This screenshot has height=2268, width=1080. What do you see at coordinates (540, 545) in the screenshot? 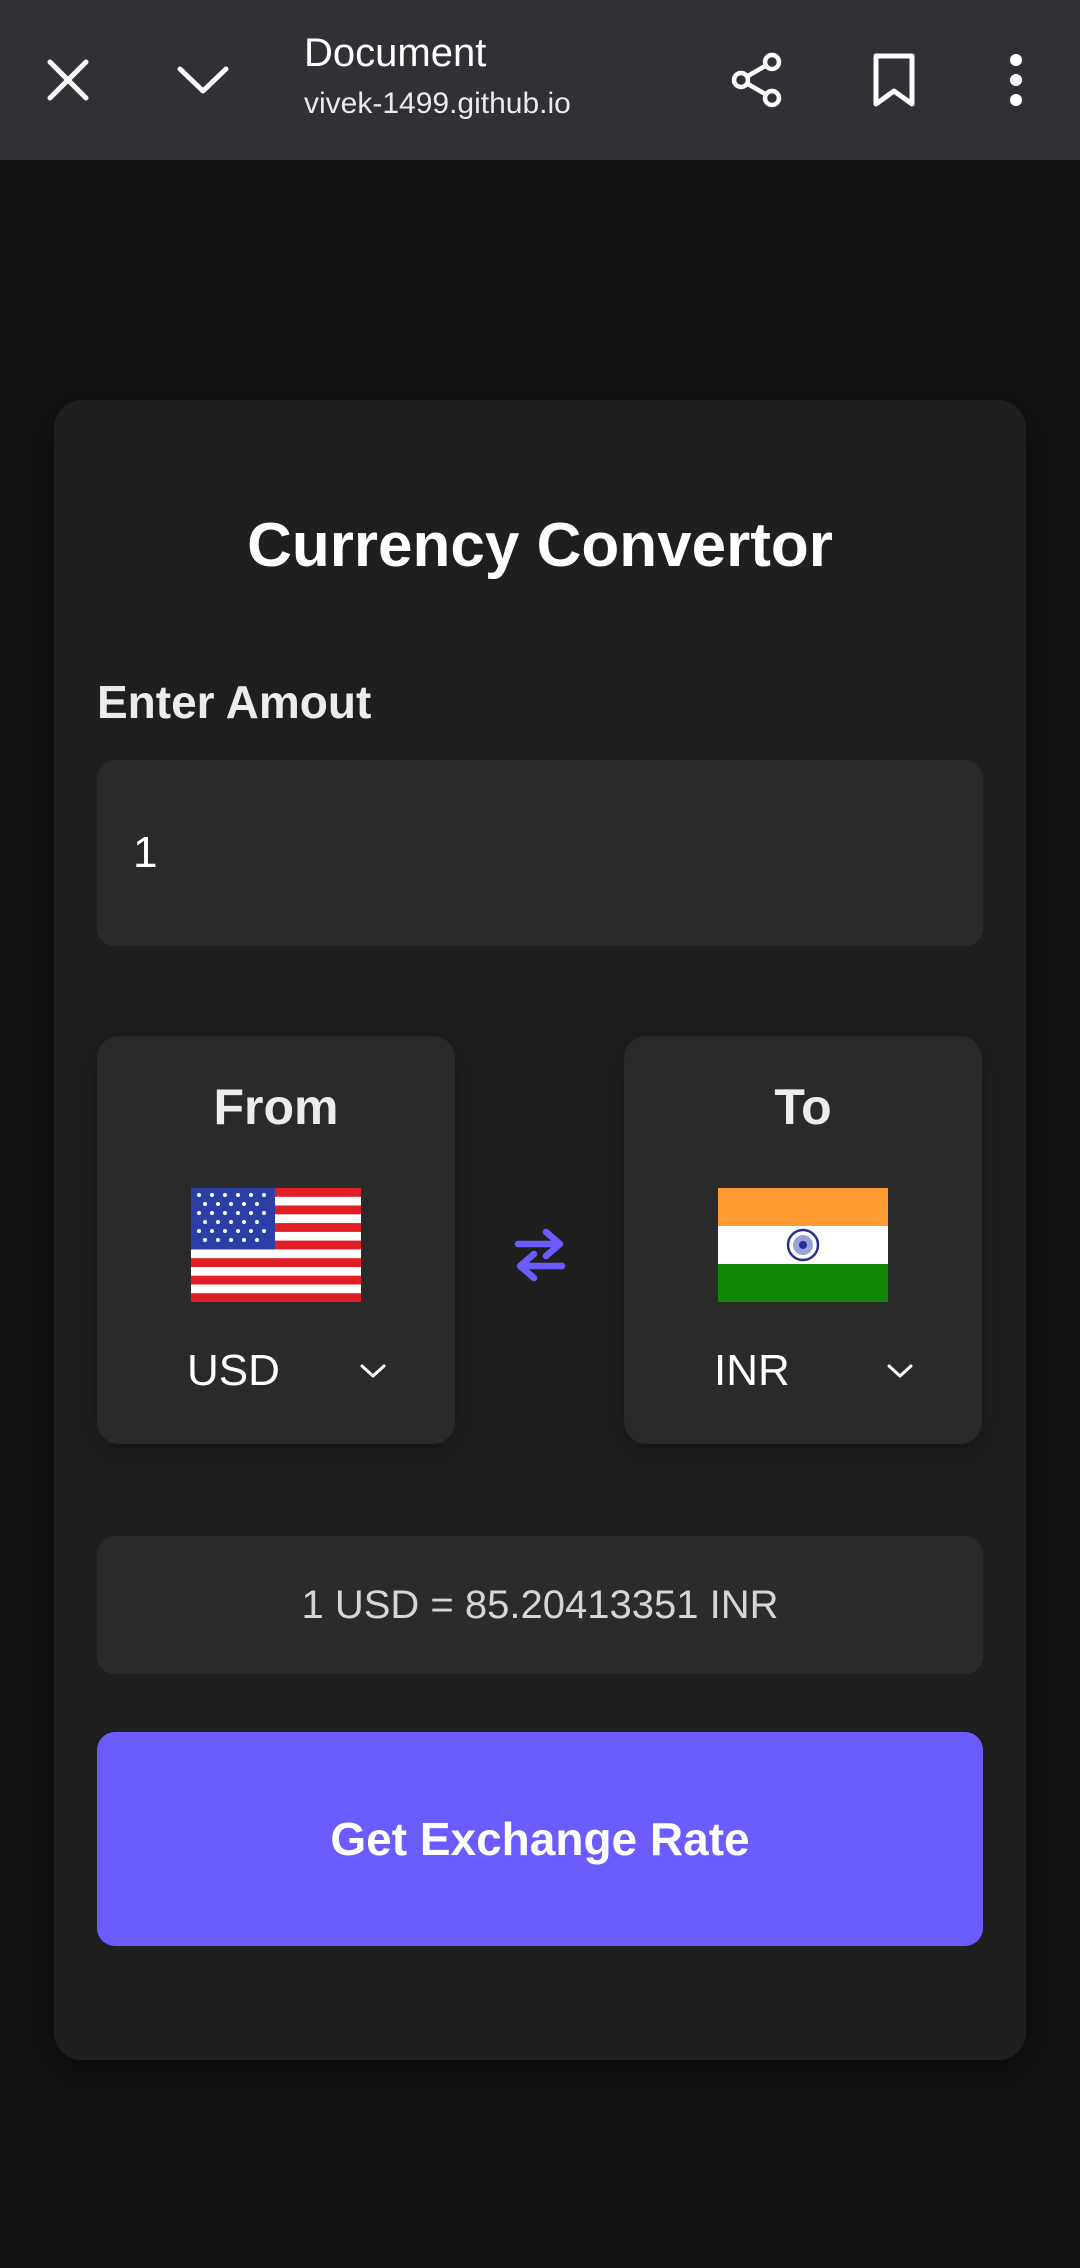
I see `app-title: Currency Convertor` at bounding box center [540, 545].